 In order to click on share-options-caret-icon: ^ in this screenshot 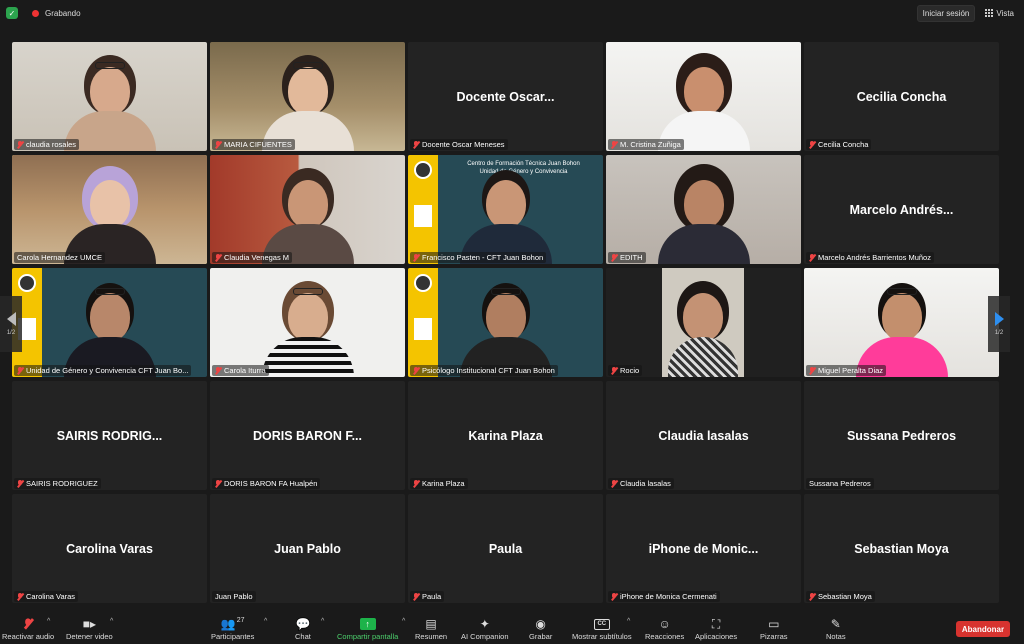, I will do `click(403, 621)`.